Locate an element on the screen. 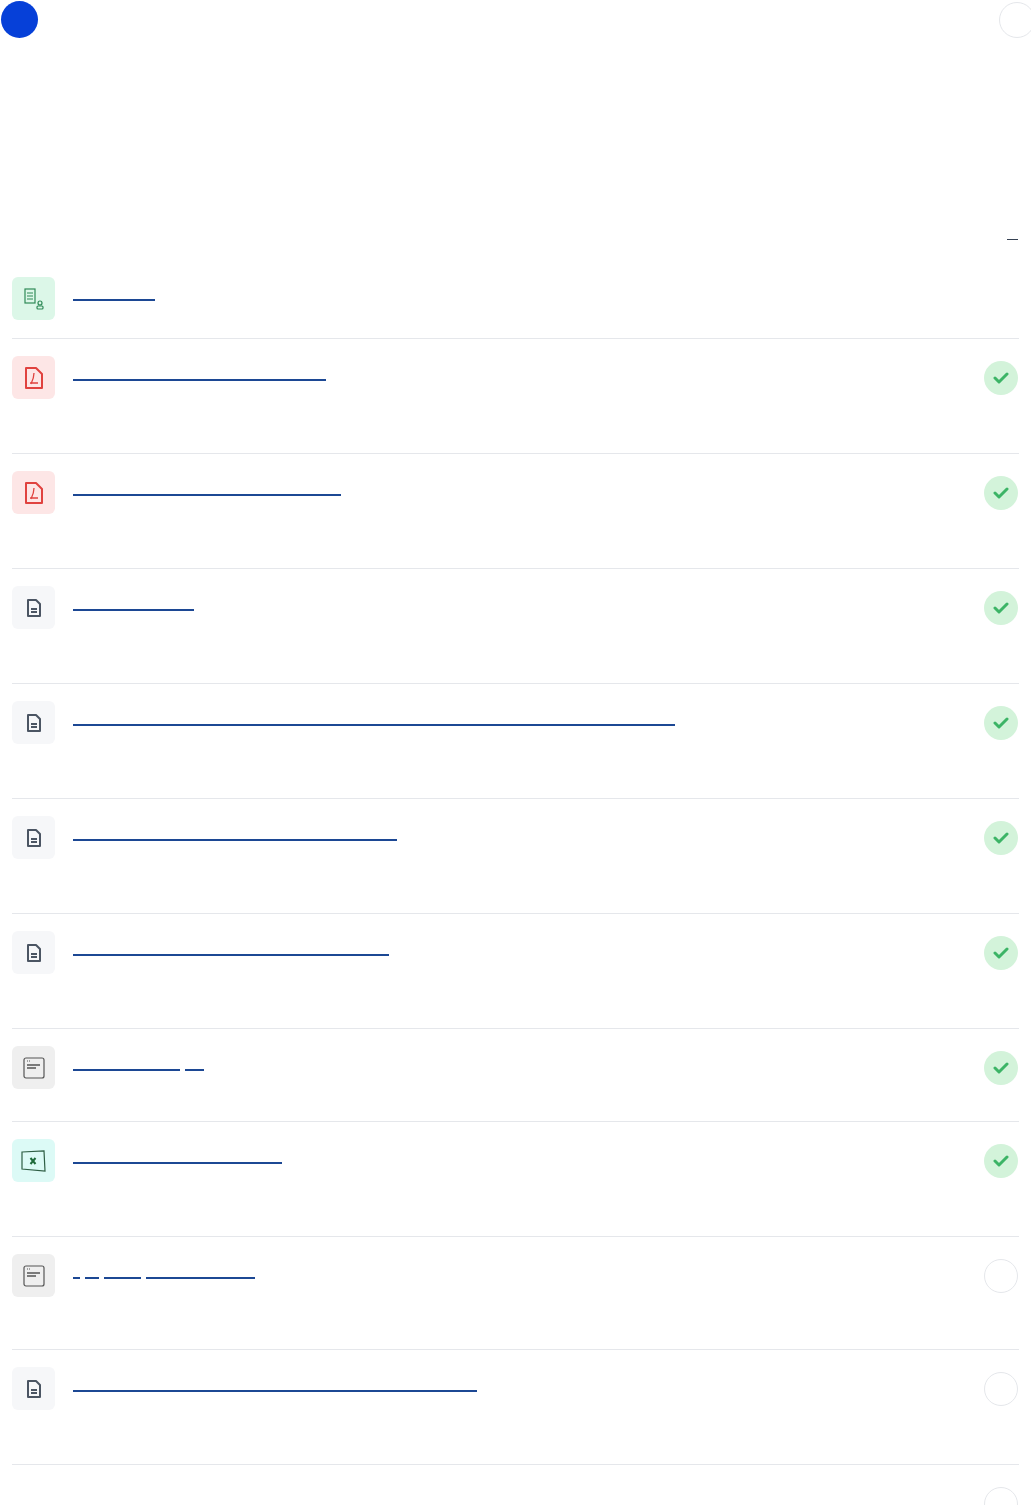  minimize-icon is located at coordinates (1012, 239).